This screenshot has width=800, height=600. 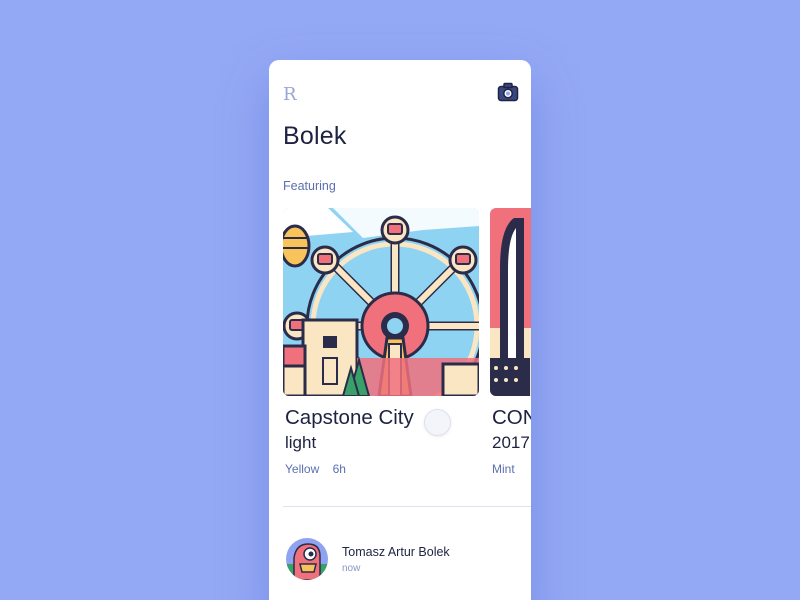 What do you see at coordinates (511, 417) in the screenshot?
I see `card-title: CON` at bounding box center [511, 417].